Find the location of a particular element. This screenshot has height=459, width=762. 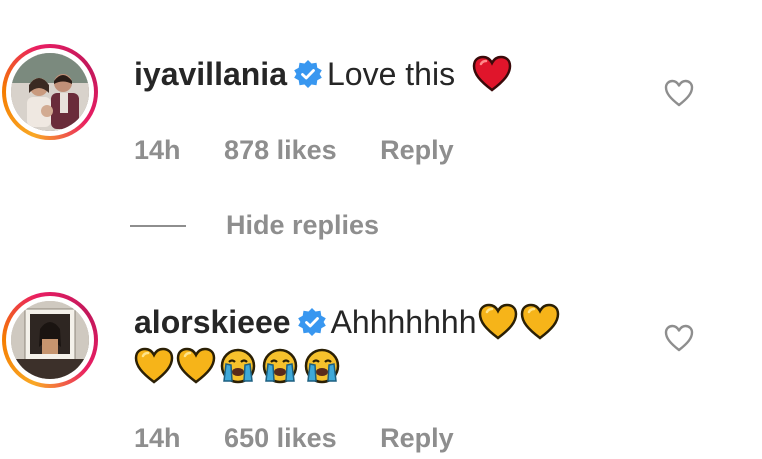

hide-replies-toggle: Hide replies is located at coordinates (254, 228).